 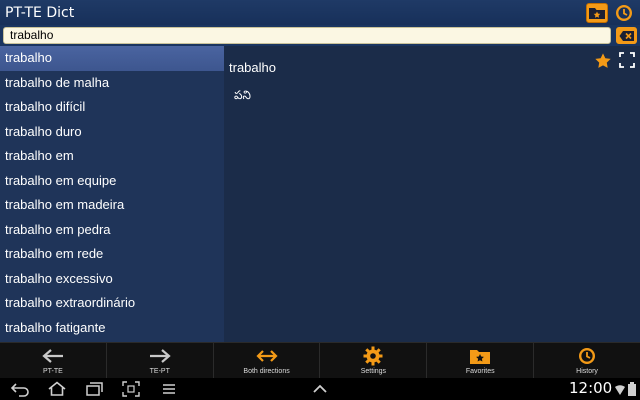 What do you see at coordinates (95, 389) in the screenshot?
I see `recent-apps-icon` at bounding box center [95, 389].